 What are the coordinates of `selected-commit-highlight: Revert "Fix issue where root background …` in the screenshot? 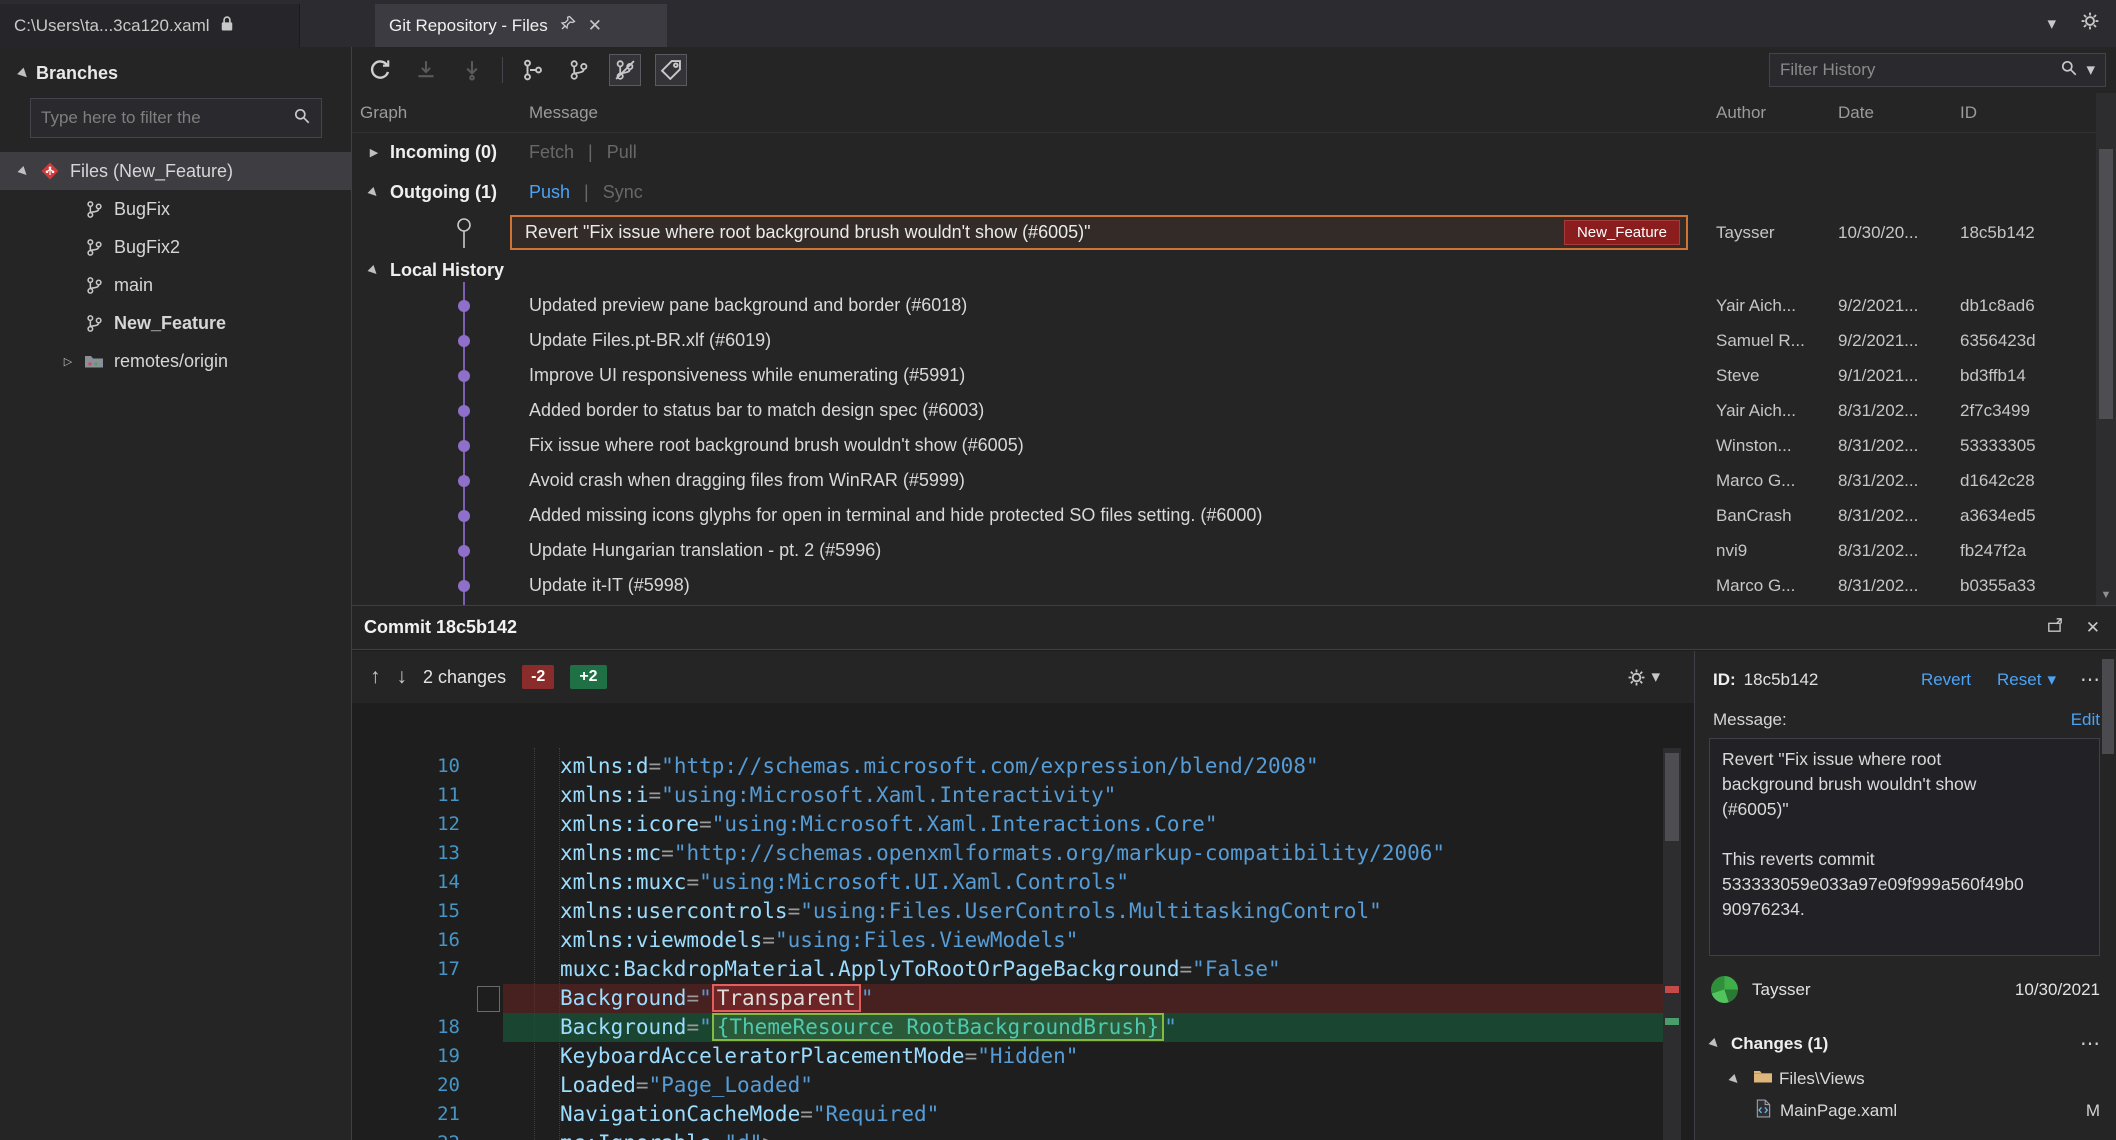 It's located at (1099, 232).